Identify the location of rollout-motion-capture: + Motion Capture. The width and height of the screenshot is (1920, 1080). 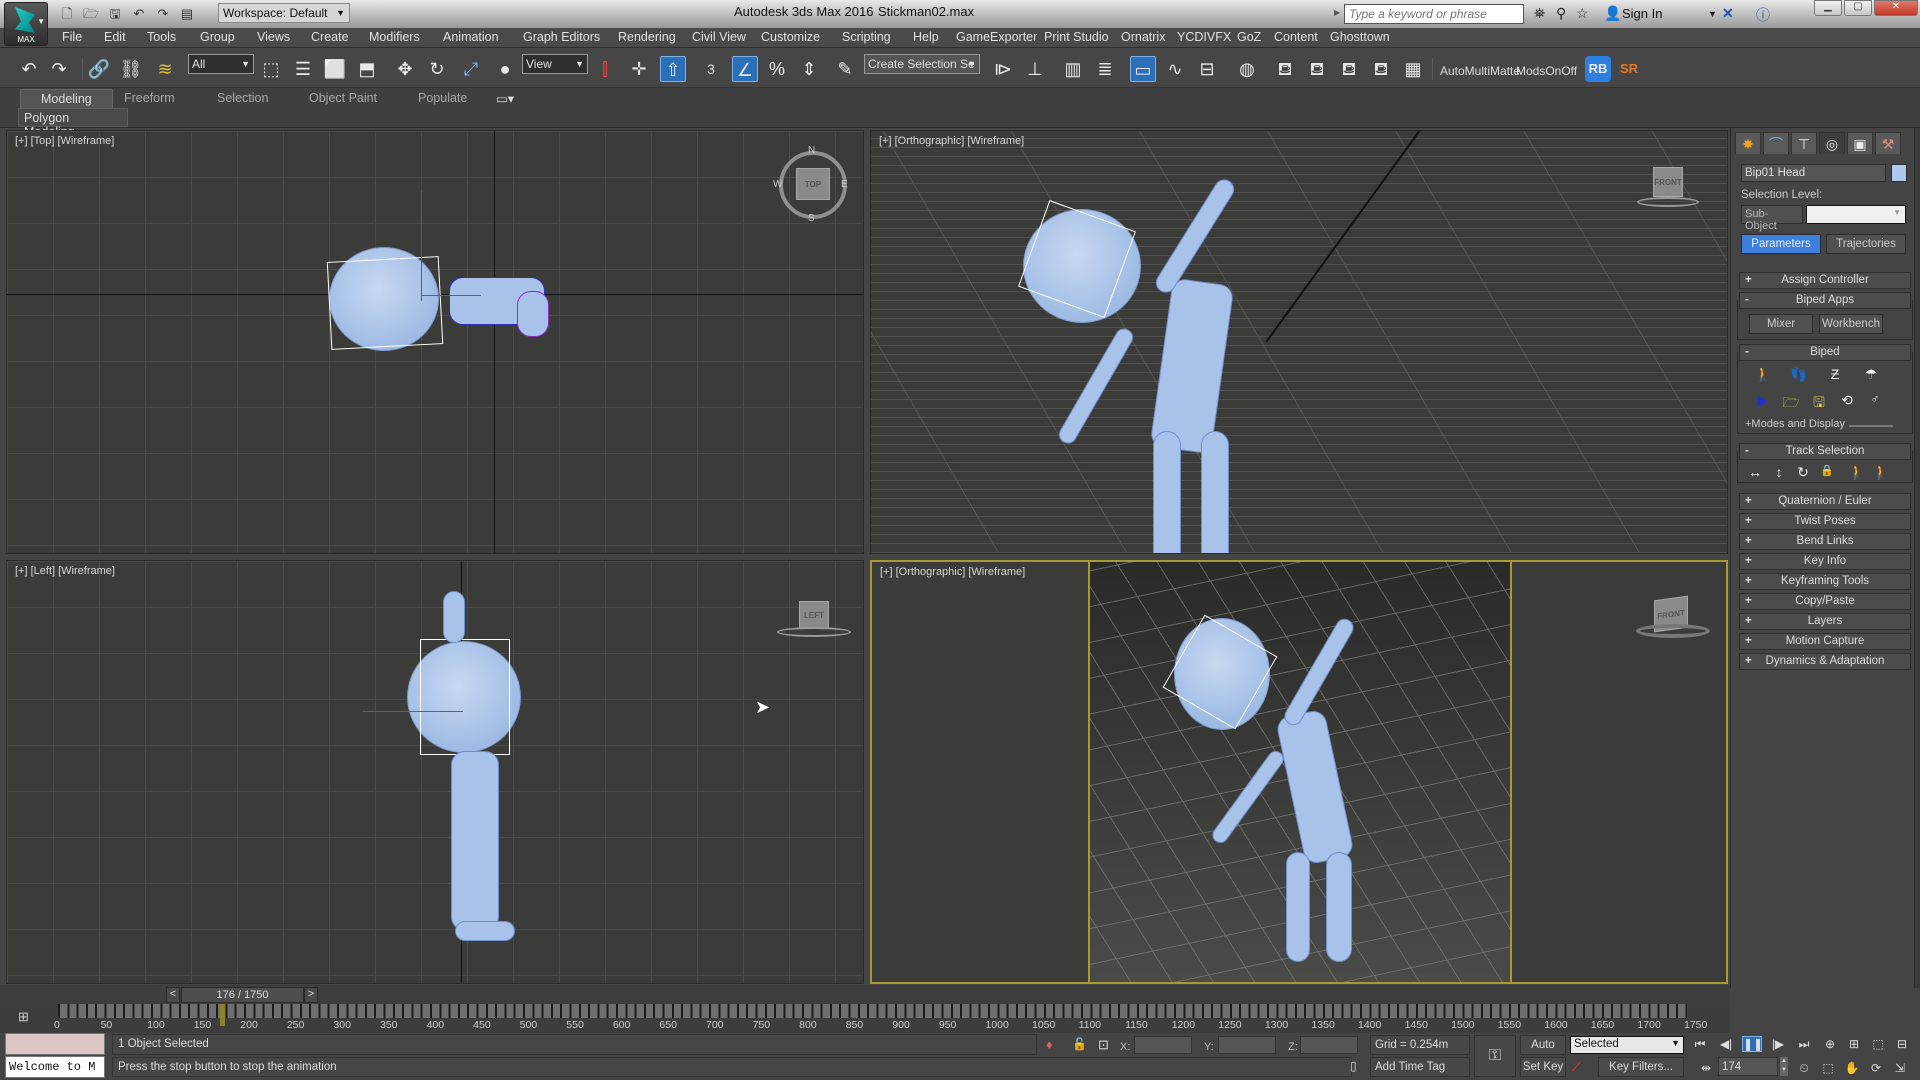
(1825, 641).